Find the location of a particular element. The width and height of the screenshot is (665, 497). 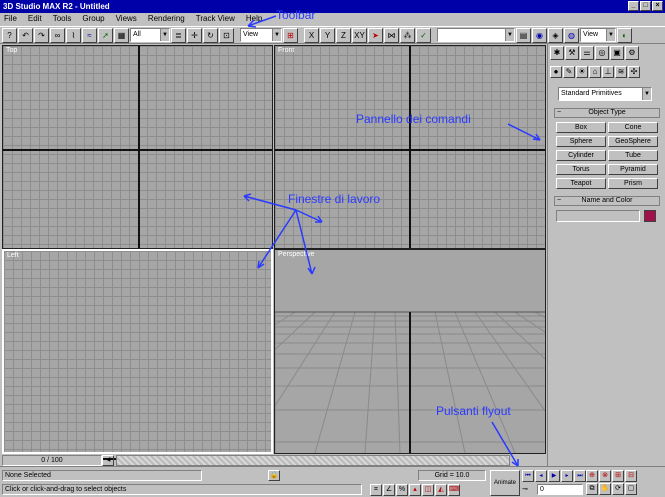

render-last-icon: ◐ is located at coordinates (624, 35).